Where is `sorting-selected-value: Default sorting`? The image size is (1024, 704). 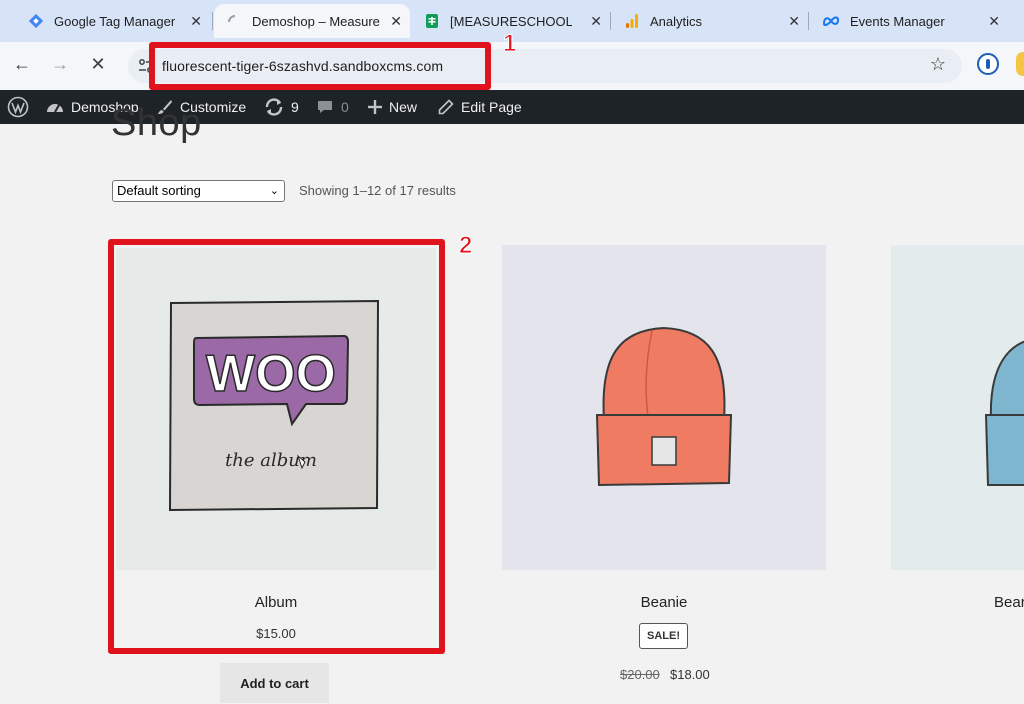 sorting-selected-value: Default sorting is located at coordinates (159, 190).